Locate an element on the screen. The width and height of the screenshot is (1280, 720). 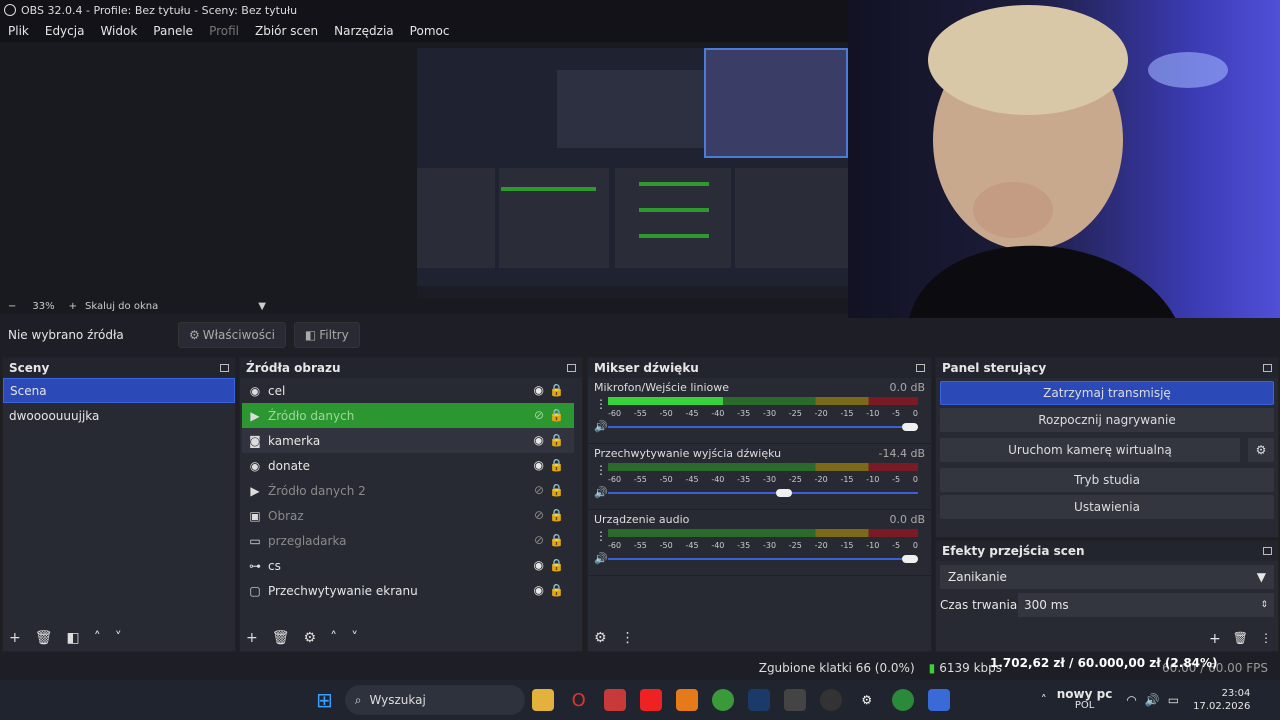
filters-button: ◧ Filtry is located at coordinates (326, 335).